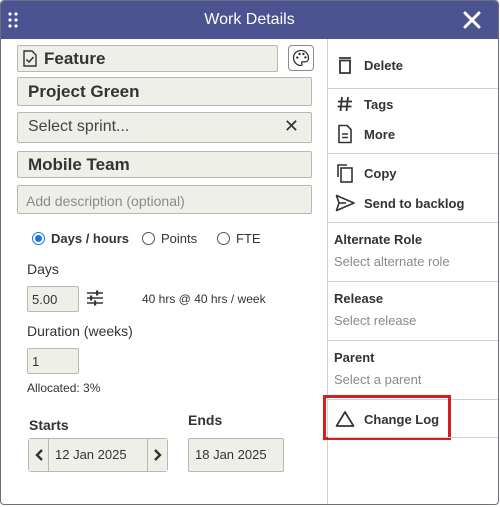 The height and width of the screenshot is (507, 500). What do you see at coordinates (377, 368) in the screenshot?
I see `parent-section: Parent Select a parent` at bounding box center [377, 368].